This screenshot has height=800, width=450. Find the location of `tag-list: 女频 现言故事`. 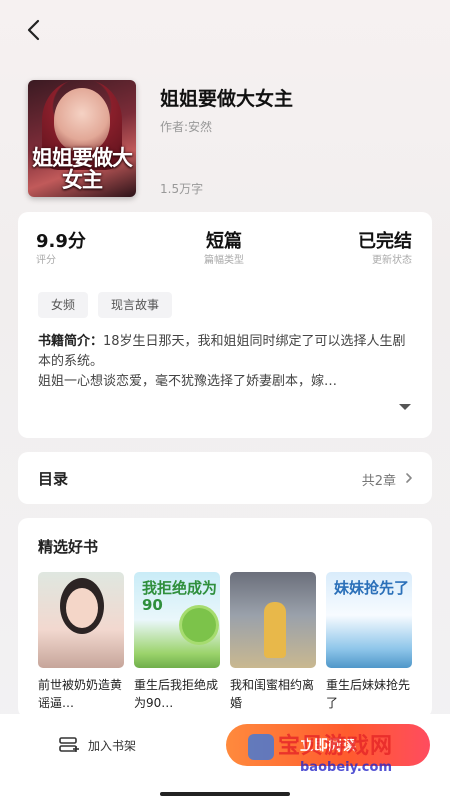

tag-list: 女频 现言故事 is located at coordinates (105, 305).